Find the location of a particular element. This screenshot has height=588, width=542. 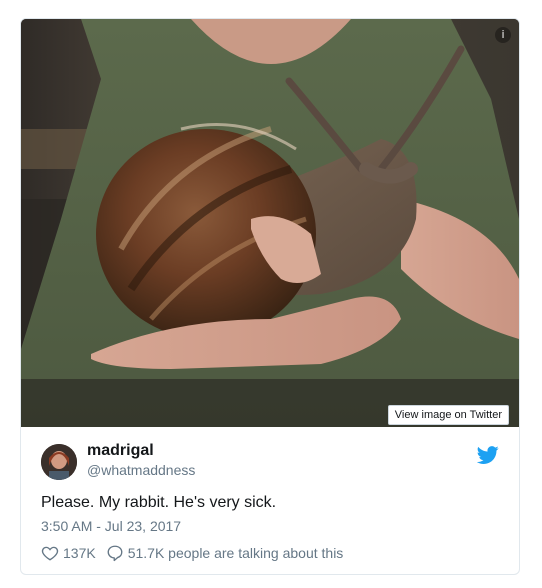

like-count: 137K is located at coordinates (79, 553).